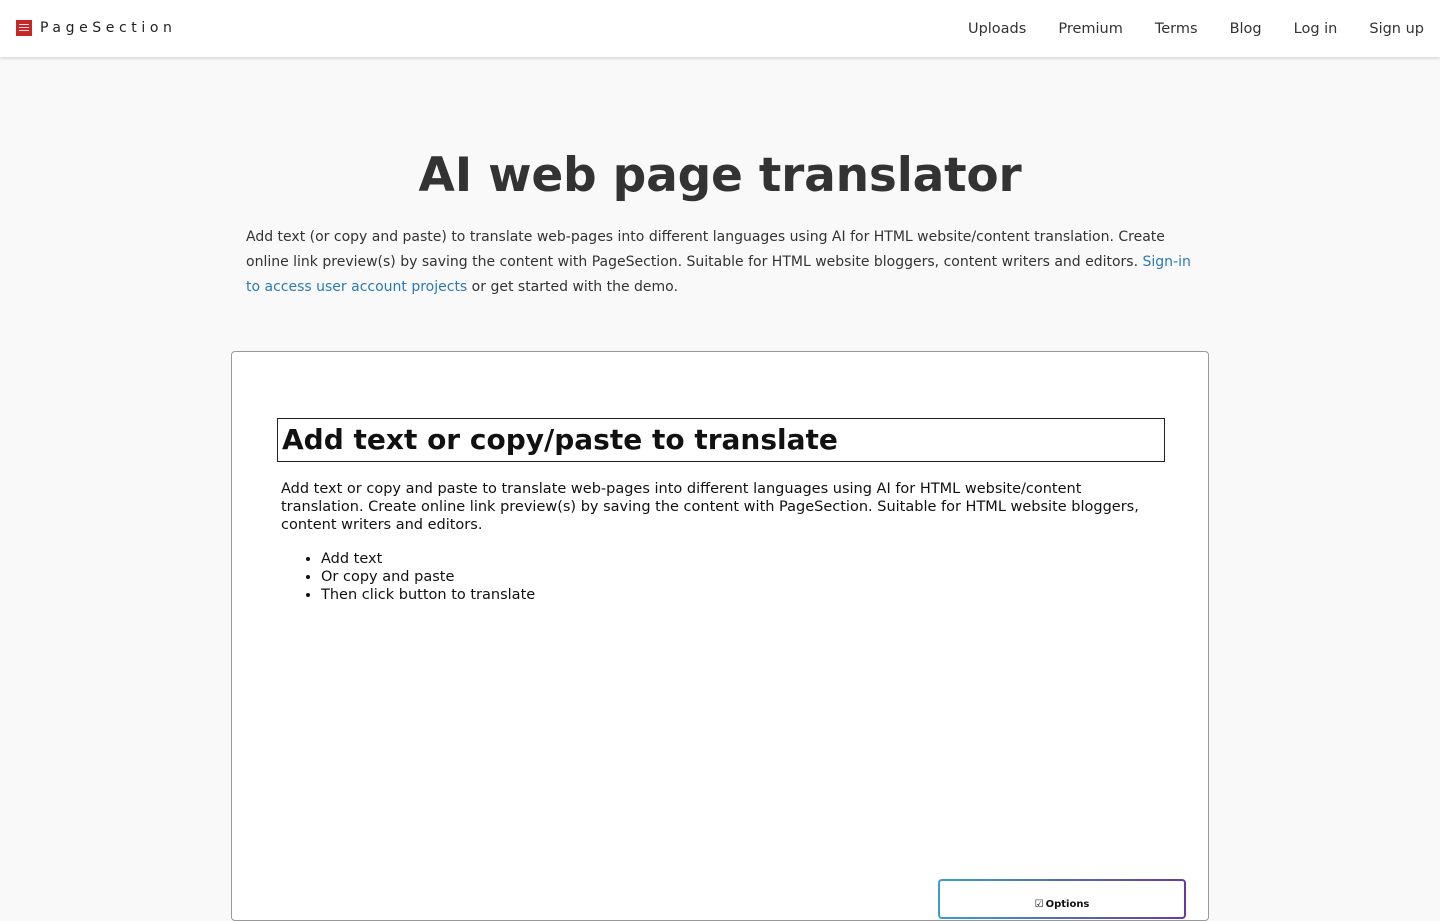  What do you see at coordinates (428, 595) in the screenshot?
I see `list-item: Then click button to translate` at bounding box center [428, 595].